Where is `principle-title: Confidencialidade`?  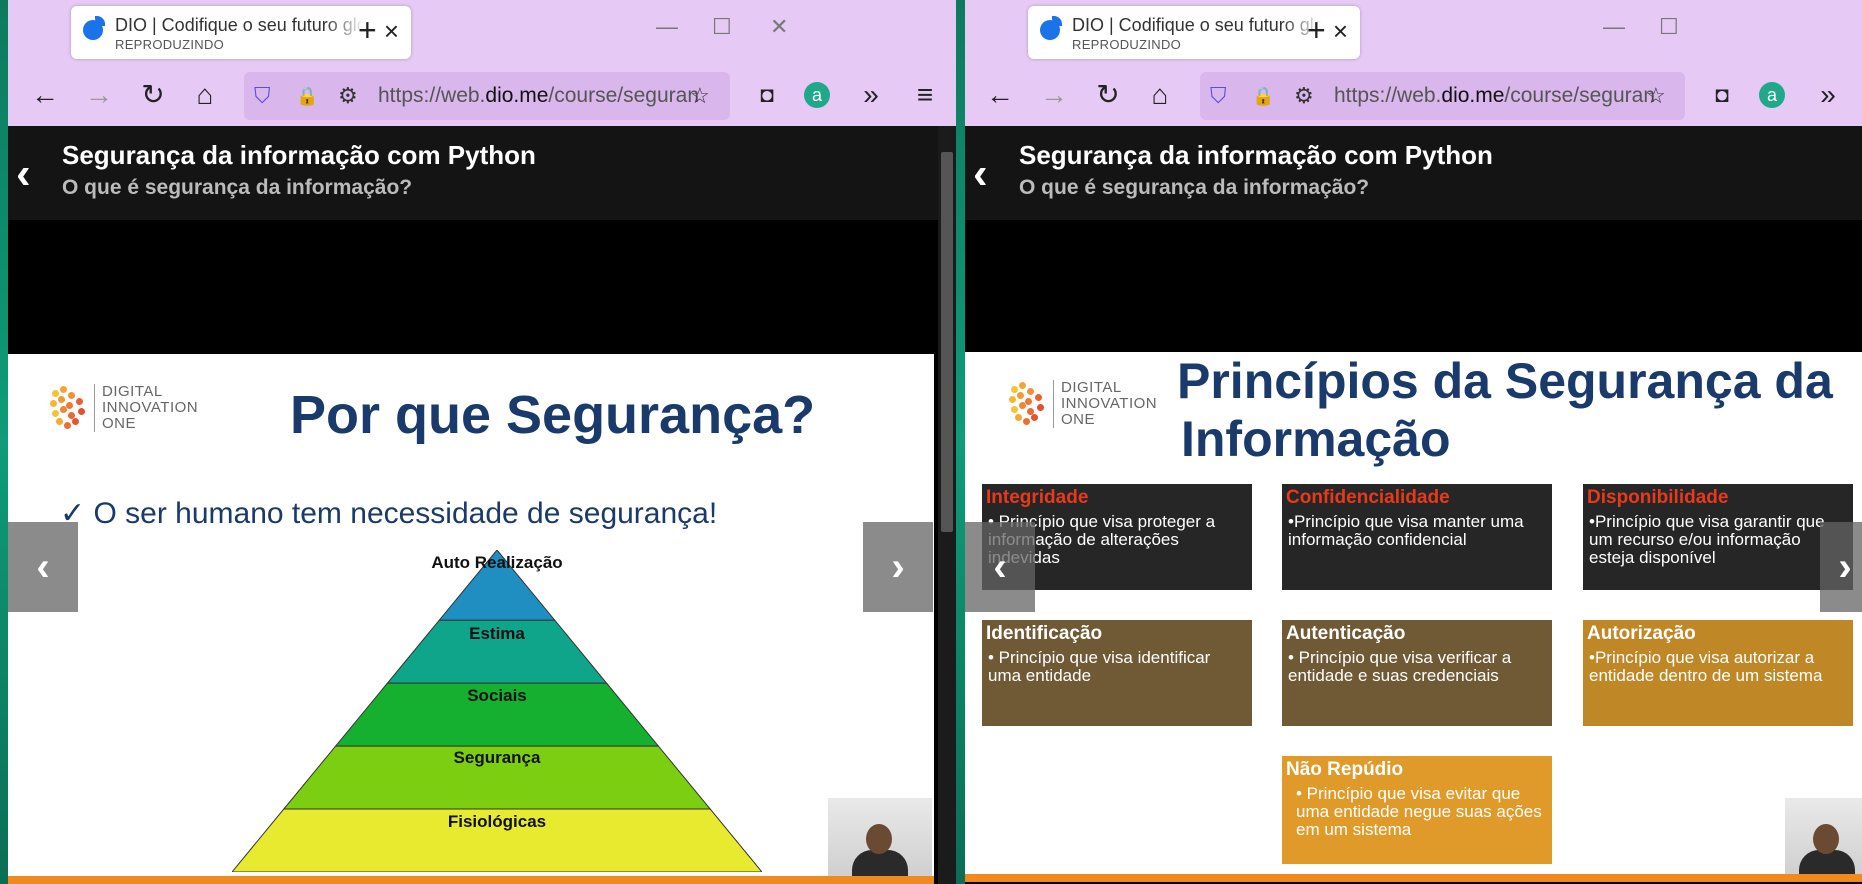 principle-title: Confidencialidade is located at coordinates (1368, 497).